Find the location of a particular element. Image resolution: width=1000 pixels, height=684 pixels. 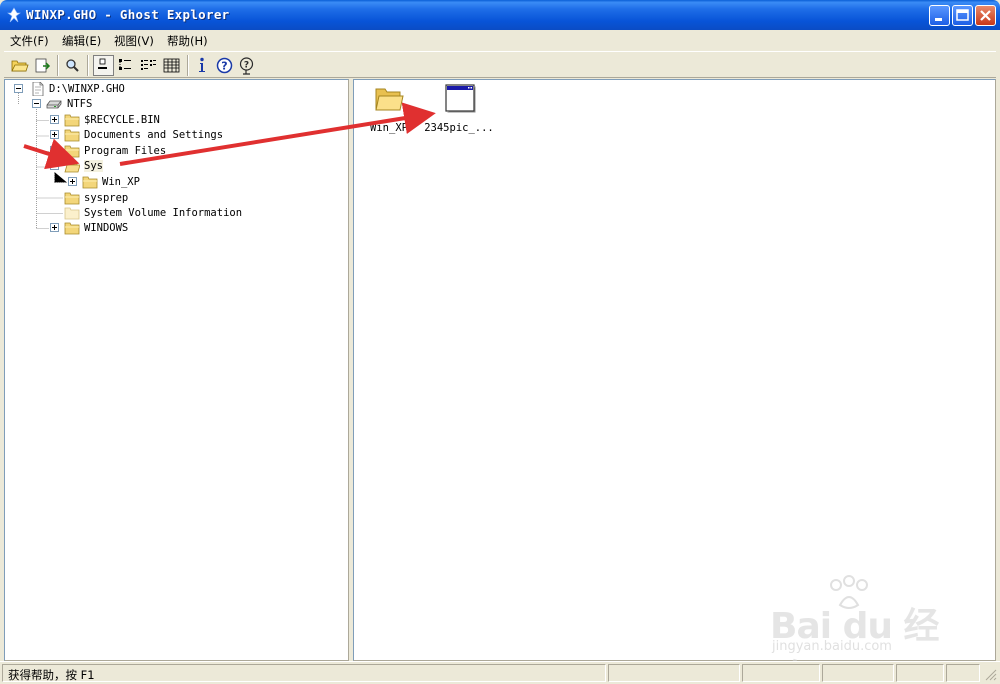

tree-item-label: Documents and Settings is located at coordinates (154, 135).